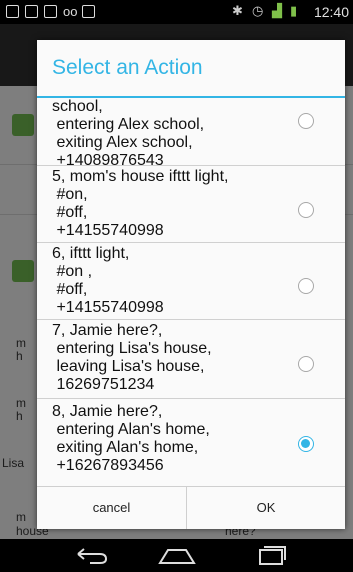 This screenshot has width=353, height=572. I want to click on action-item-line: school,, so click(77, 106).